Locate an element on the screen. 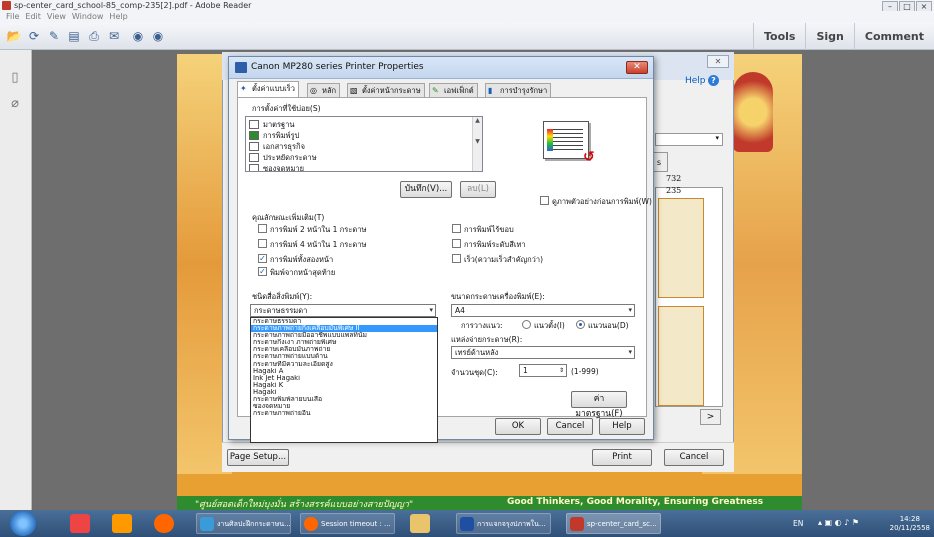 This screenshot has height=537, width=934. list-item: กระดาษธรรมดา is located at coordinates (344, 321).